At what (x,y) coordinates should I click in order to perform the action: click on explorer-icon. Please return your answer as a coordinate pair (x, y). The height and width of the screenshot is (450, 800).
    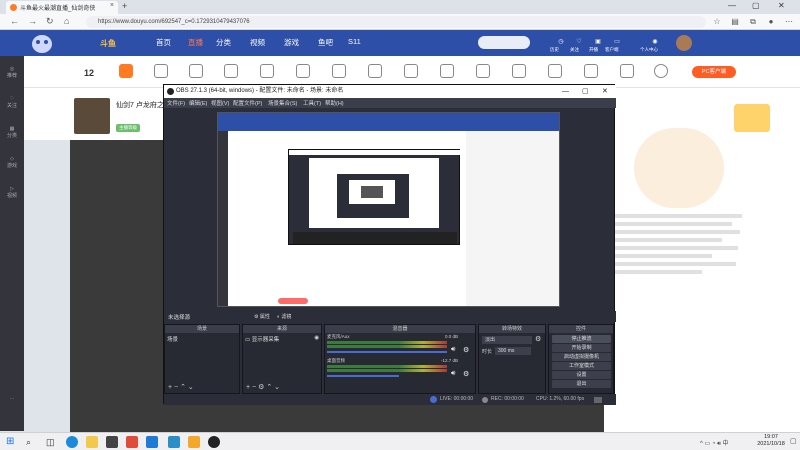
    Looking at the image, I should click on (92, 442).